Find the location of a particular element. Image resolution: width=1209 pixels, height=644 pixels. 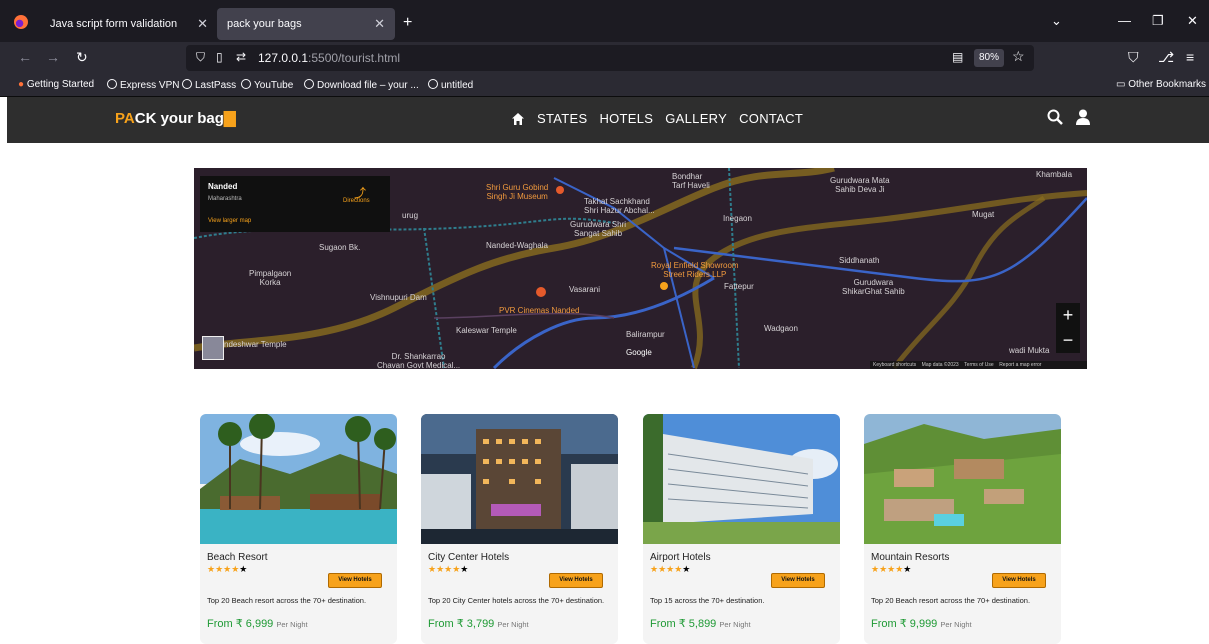

back-arrow-icon: ← is located at coordinates (25, 57).